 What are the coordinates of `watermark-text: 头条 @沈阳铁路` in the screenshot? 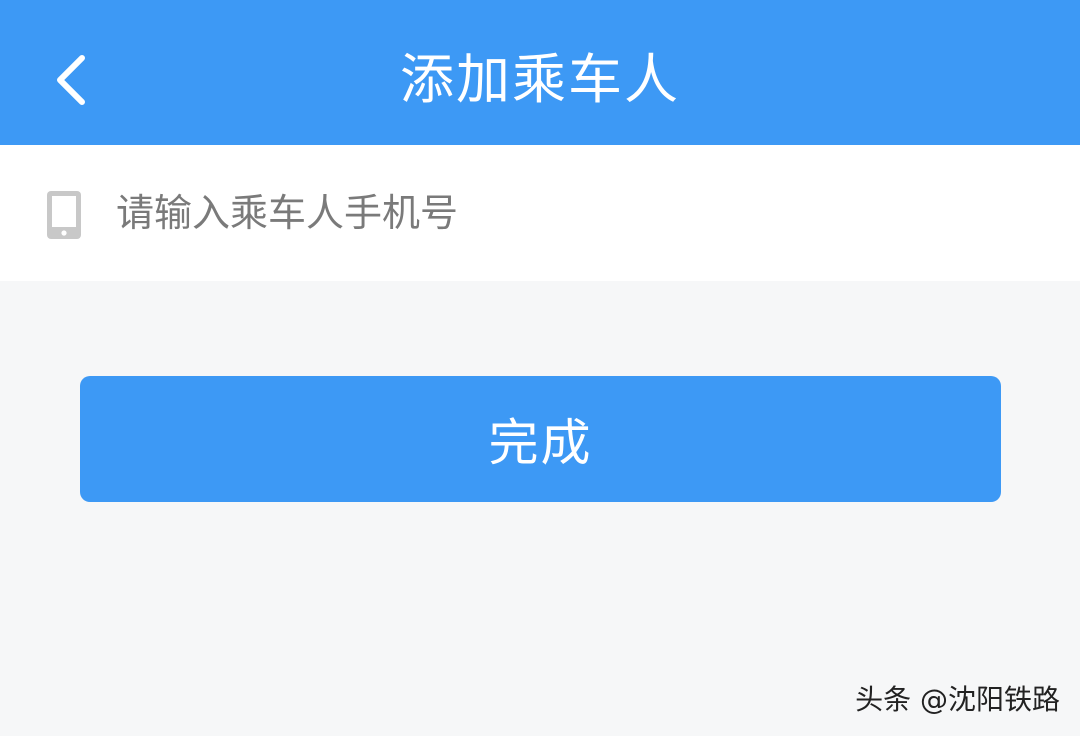 It's located at (957, 699).